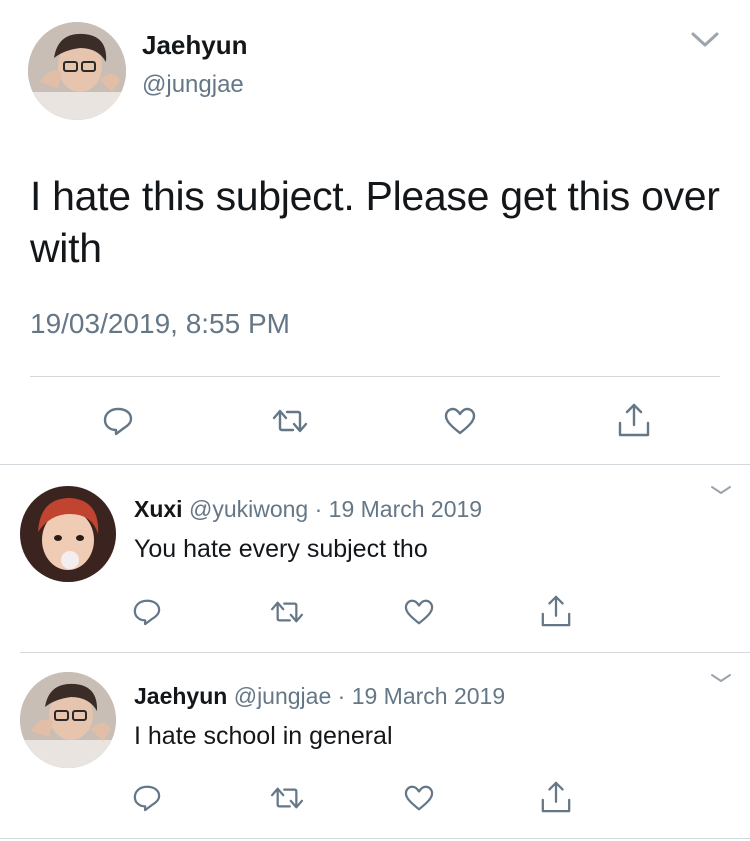 The image size is (750, 841). What do you see at coordinates (248, 509) in the screenshot?
I see `reply-author-handle: @yukiwong` at bounding box center [248, 509].